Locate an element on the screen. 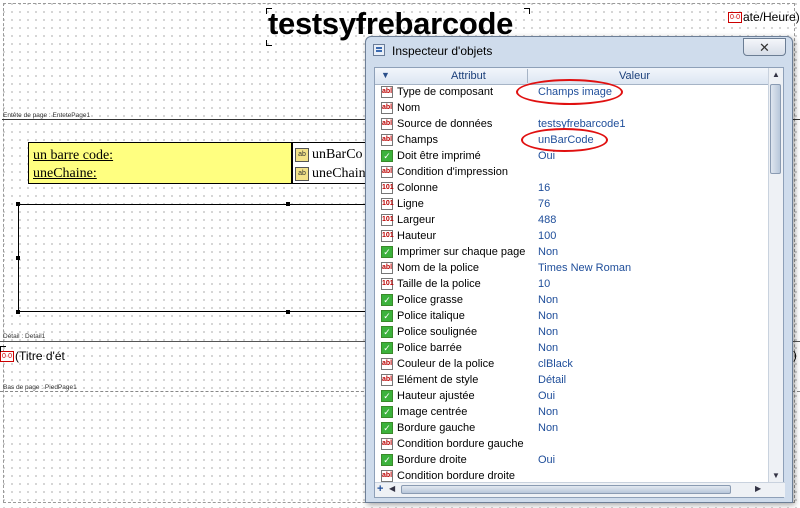 The width and height of the screenshot is (800, 508). labels-box: un barre code: uneChaine: is located at coordinates (160, 163).